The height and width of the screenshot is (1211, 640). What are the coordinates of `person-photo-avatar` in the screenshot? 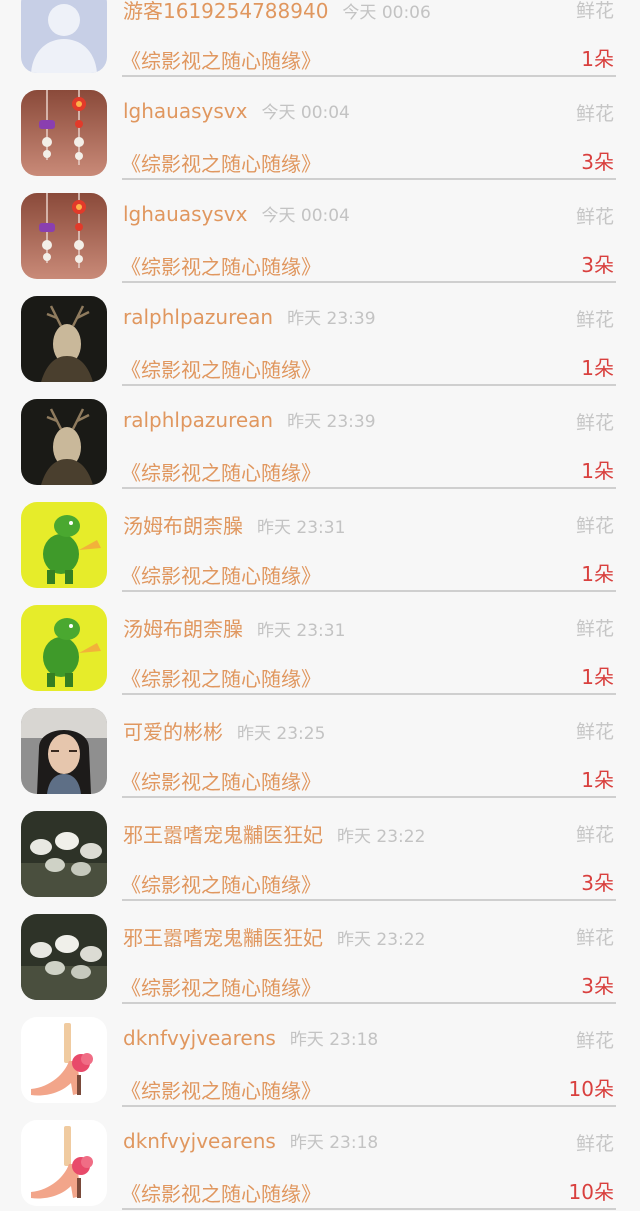 It's located at (64, 751).